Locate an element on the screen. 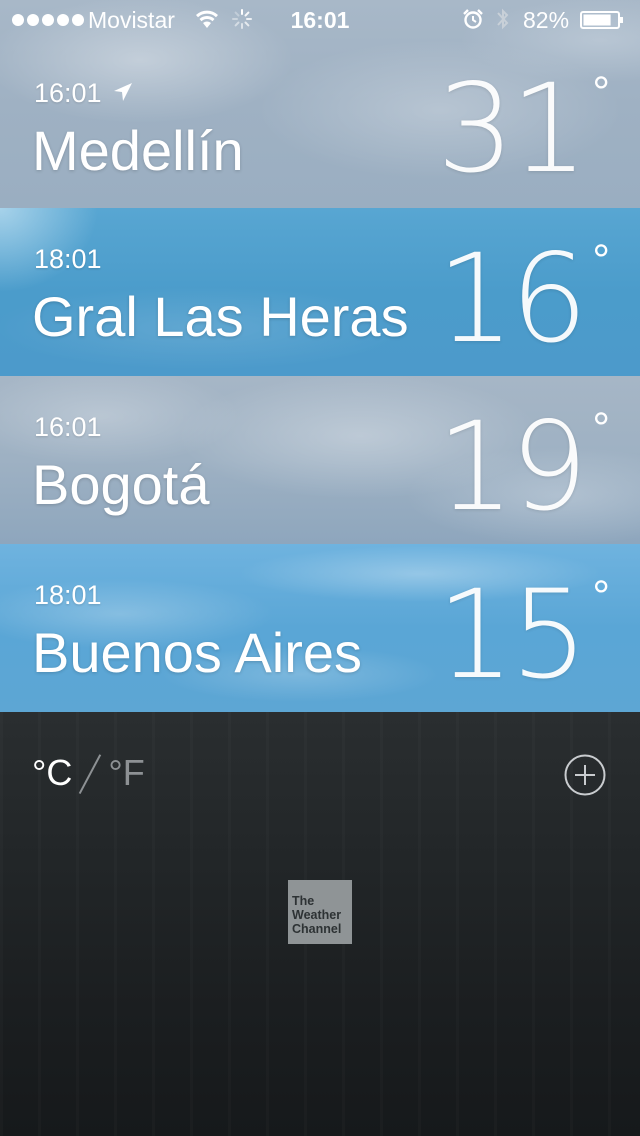 This screenshot has height=1136, width=640. add-city-button is located at coordinates (585, 775).